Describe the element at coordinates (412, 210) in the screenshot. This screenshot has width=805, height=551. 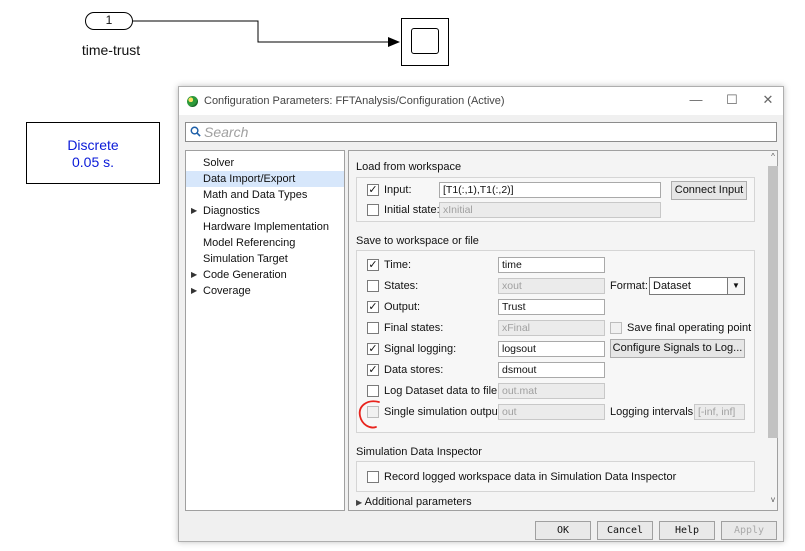
I see `initial-state-label: Initial state:` at that location.